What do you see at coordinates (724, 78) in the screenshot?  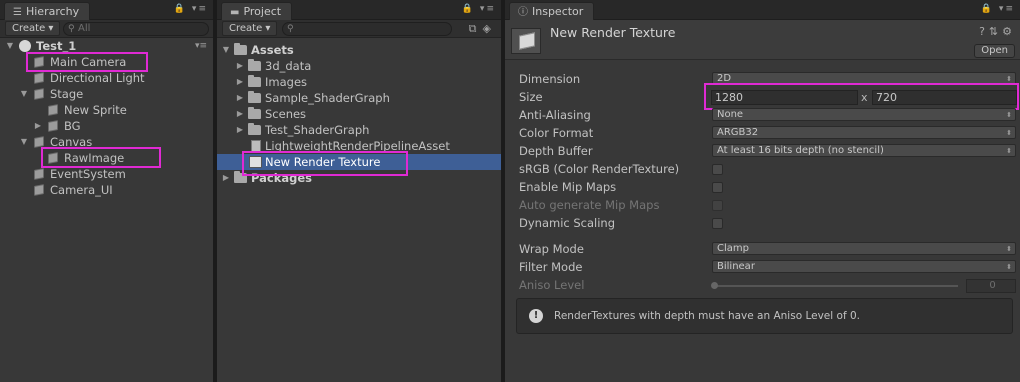 I see `dimension-value: 2D` at bounding box center [724, 78].